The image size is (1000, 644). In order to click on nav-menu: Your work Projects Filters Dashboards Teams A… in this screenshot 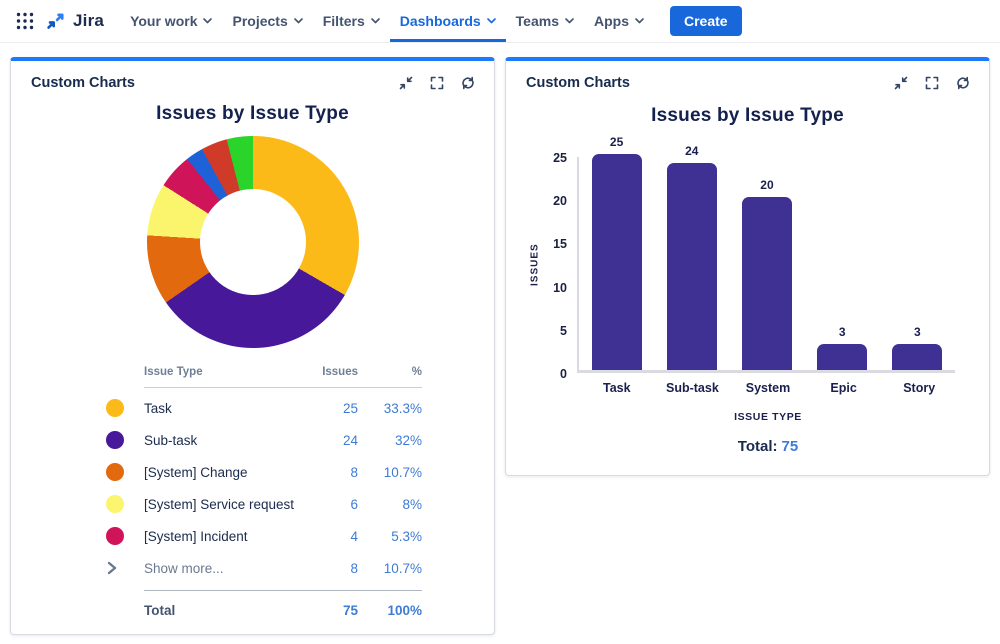, I will do `click(387, 21)`.